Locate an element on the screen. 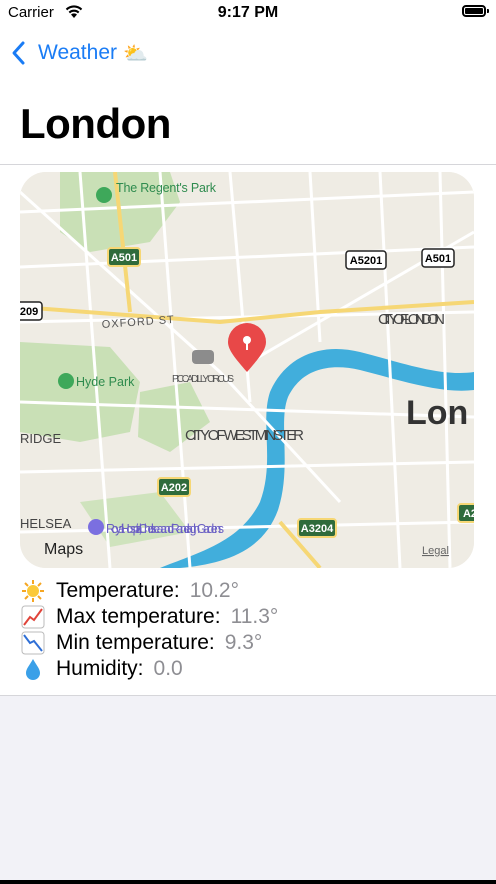 The width and height of the screenshot is (496, 884). back-button: Weather ⛅ is located at coordinates (79, 53).